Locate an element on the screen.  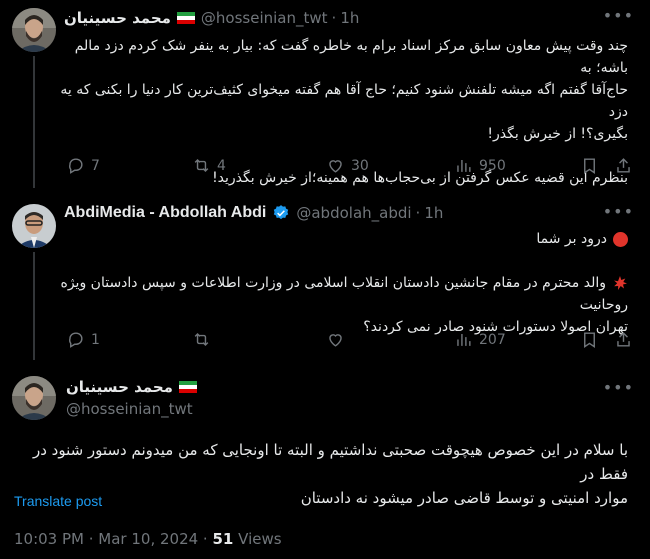
reply-count: 7 is located at coordinates (95, 165).